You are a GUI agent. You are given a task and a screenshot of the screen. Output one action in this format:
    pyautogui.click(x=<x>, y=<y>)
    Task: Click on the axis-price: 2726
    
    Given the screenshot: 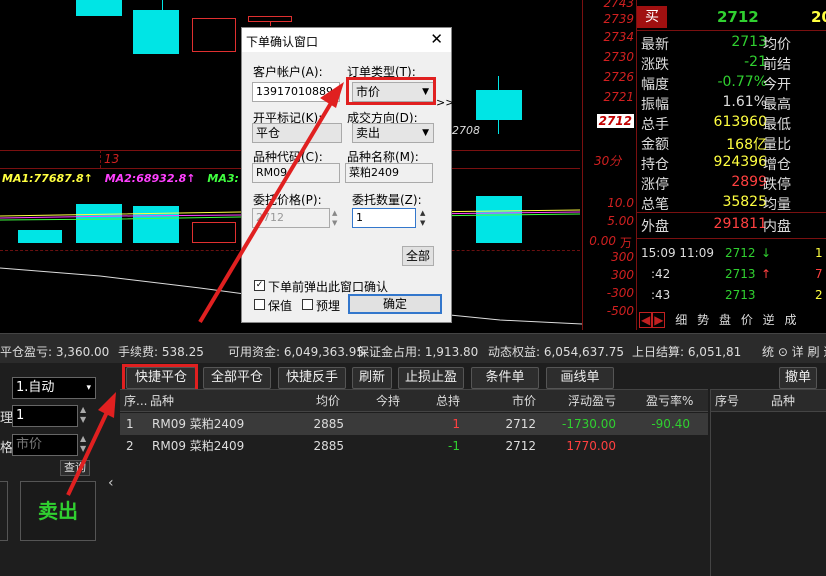 What is the action you would take?
    pyautogui.click(x=618, y=77)
    